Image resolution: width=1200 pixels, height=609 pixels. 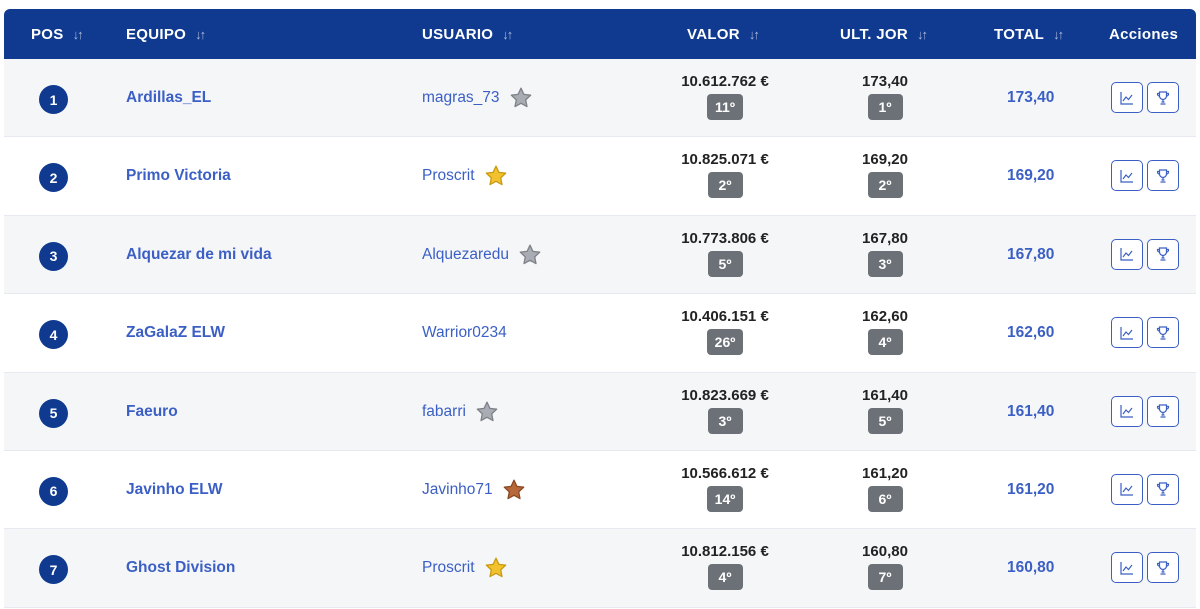 What do you see at coordinates (874, 34) in the screenshot?
I see `header-ult-jor-label: ULT. JOR` at bounding box center [874, 34].